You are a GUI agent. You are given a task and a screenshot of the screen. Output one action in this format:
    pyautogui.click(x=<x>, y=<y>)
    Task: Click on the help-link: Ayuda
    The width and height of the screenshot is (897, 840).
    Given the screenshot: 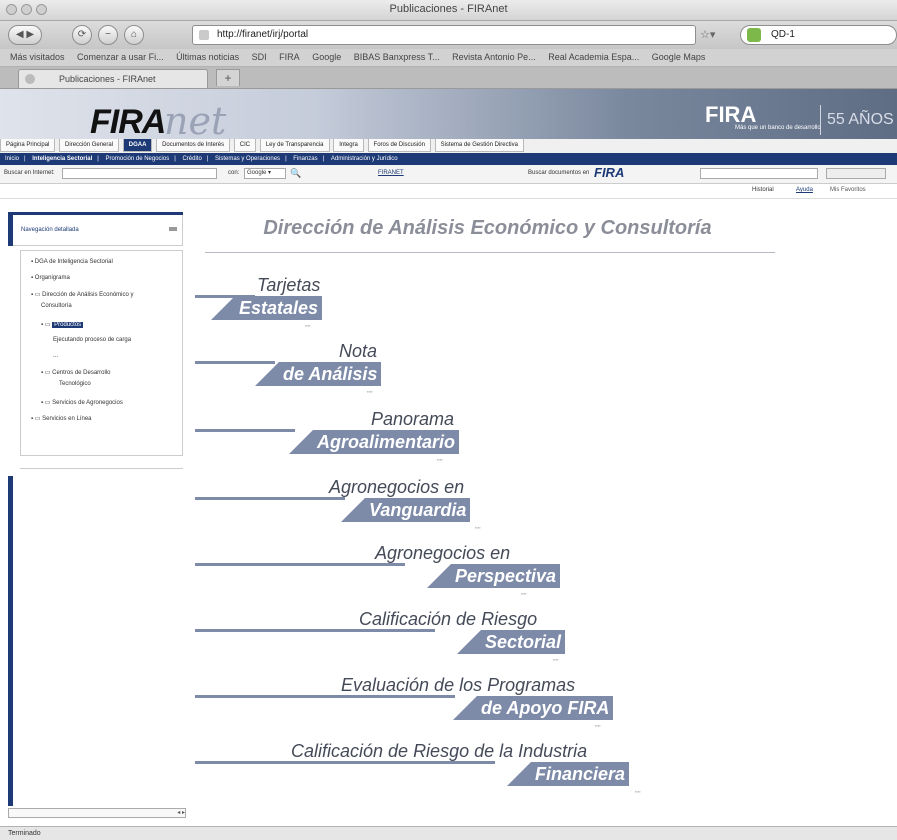 What is the action you would take?
    pyautogui.click(x=804, y=190)
    